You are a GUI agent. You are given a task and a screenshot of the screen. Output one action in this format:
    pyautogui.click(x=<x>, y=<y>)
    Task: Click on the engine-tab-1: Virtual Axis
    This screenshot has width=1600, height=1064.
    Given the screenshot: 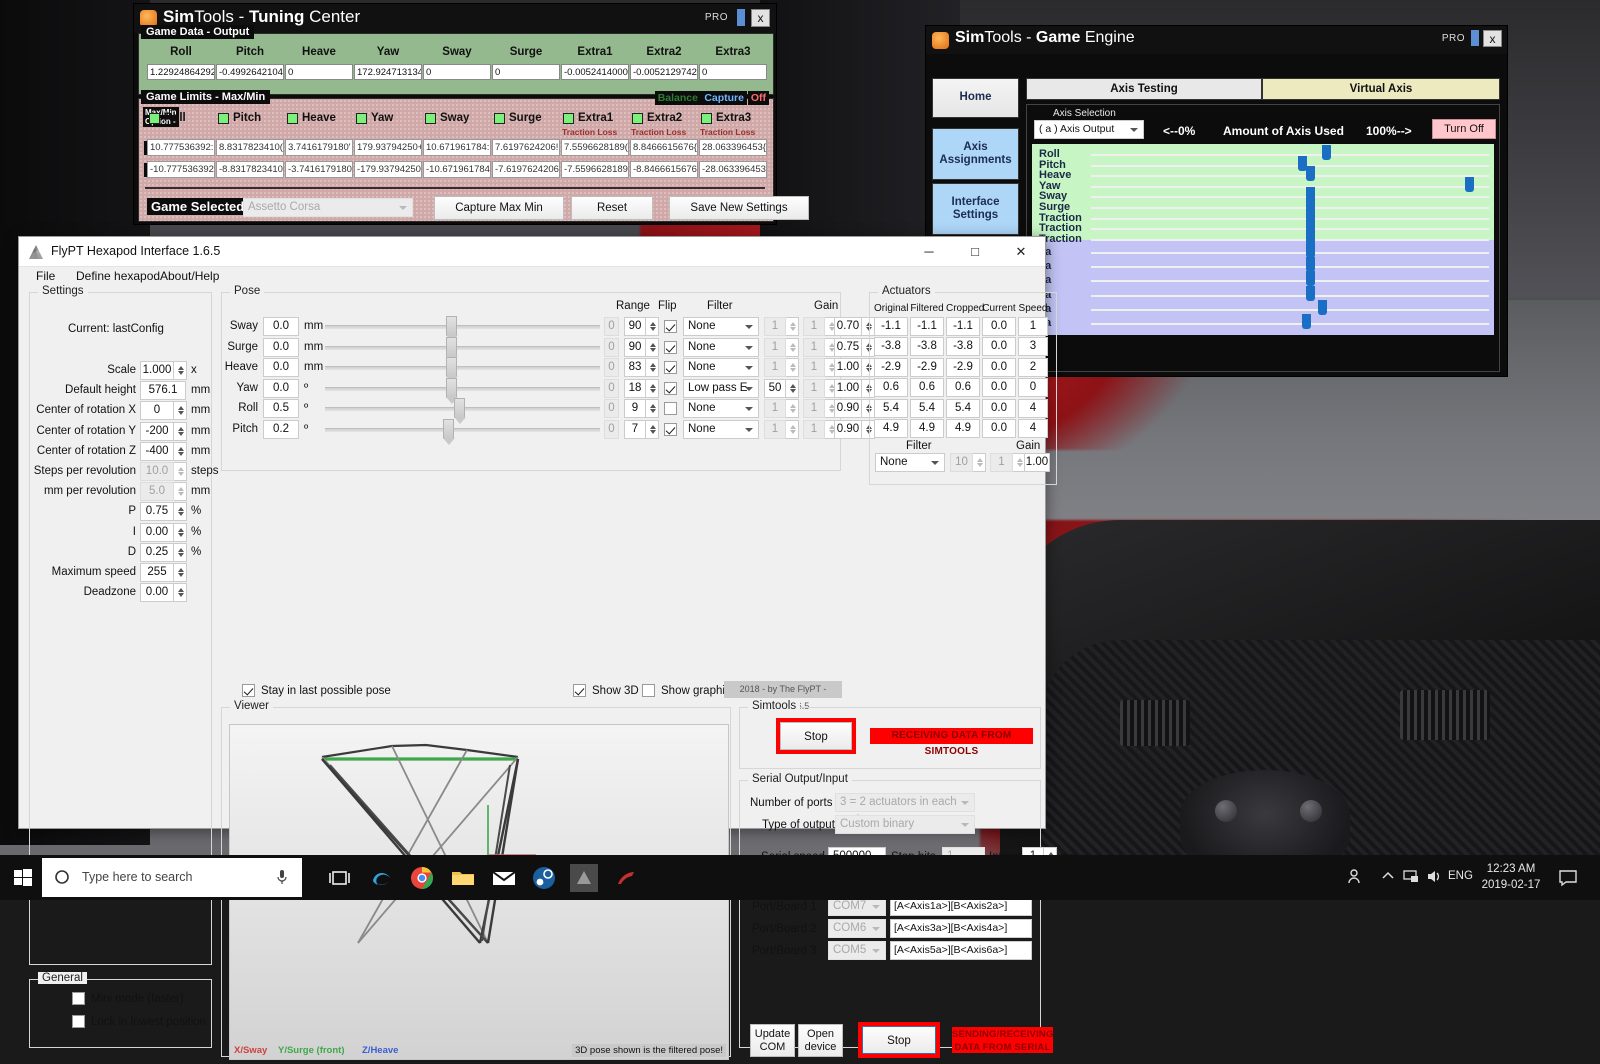 What is the action you would take?
    pyautogui.click(x=1381, y=89)
    